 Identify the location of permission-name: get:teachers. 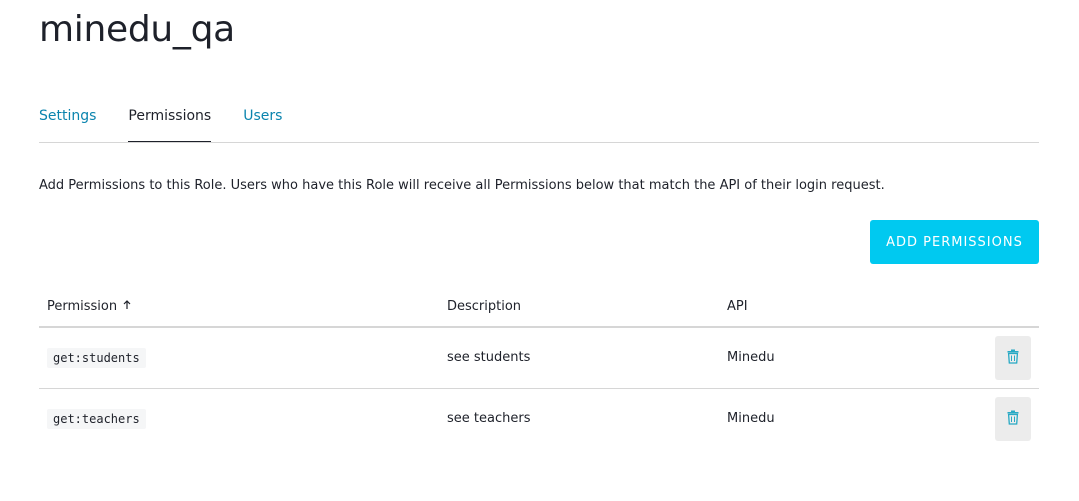
(96, 419).